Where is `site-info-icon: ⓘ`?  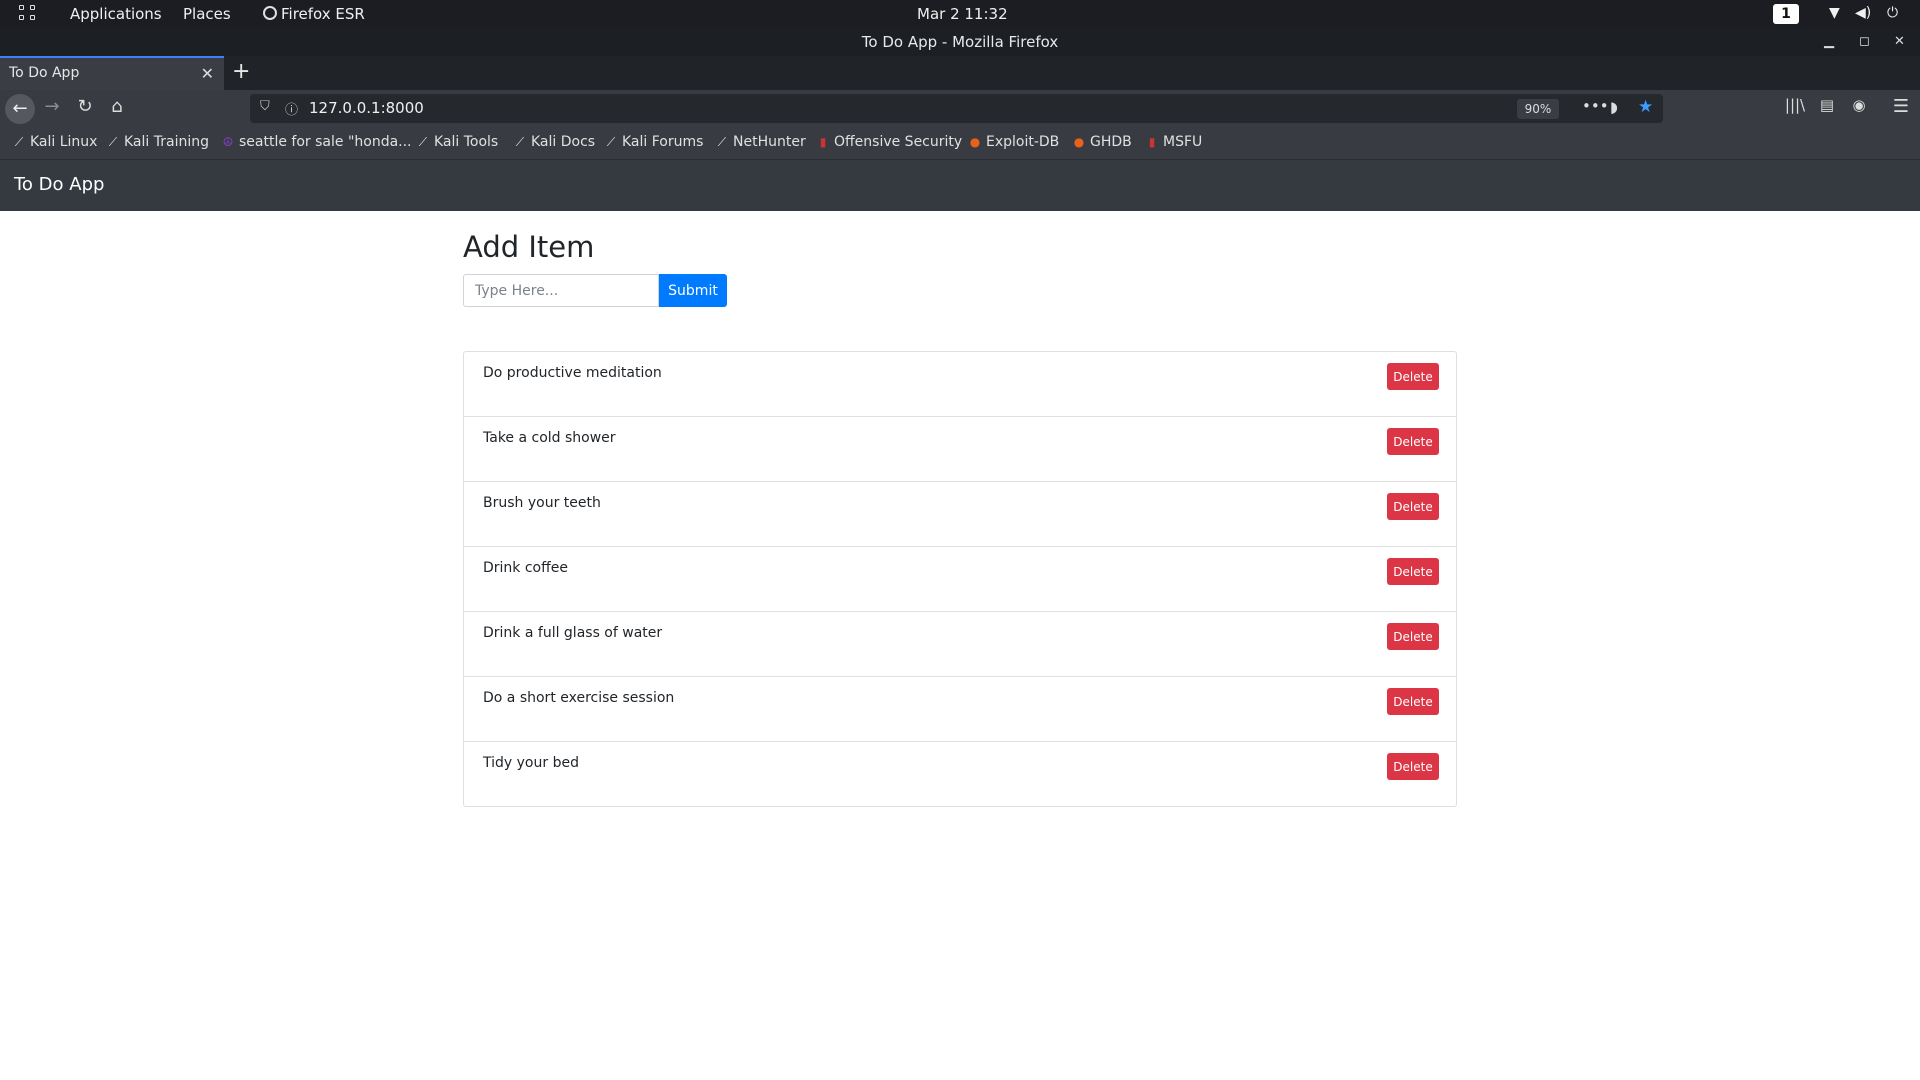
site-info-icon: ⓘ is located at coordinates (291, 108).